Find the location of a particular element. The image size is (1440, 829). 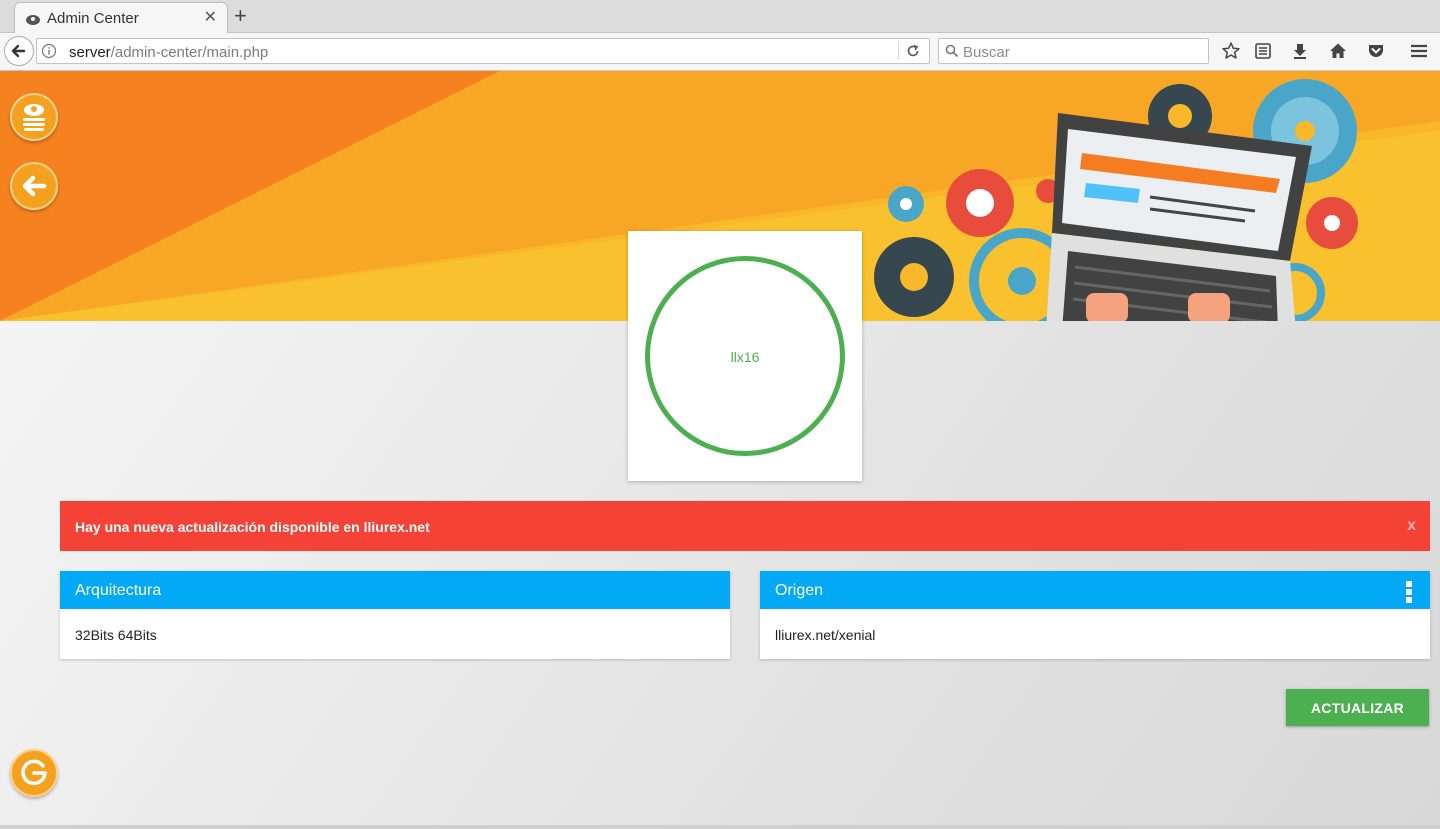

lliurex-menu-button is located at coordinates (34, 117).